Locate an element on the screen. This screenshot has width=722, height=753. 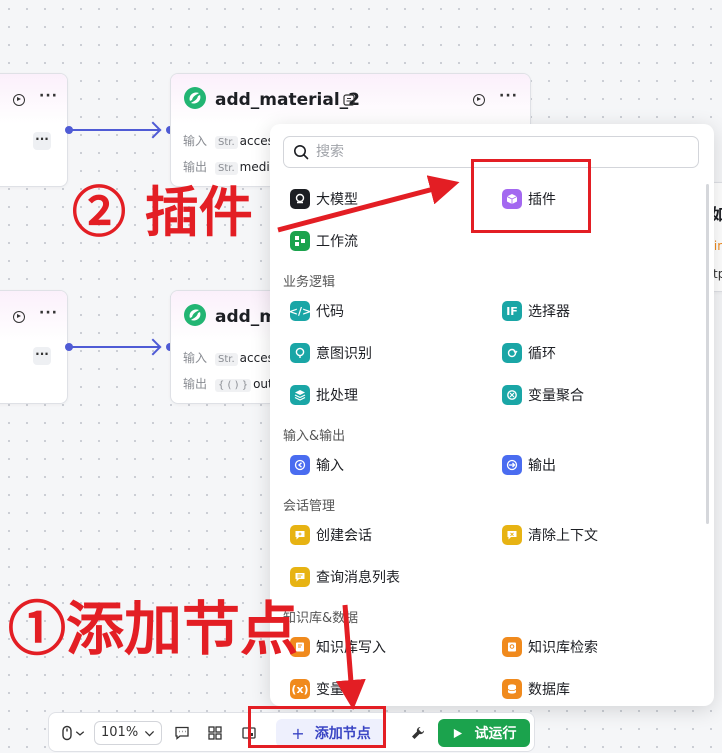
type-tag: { ( ) } is located at coordinates (233, 385).